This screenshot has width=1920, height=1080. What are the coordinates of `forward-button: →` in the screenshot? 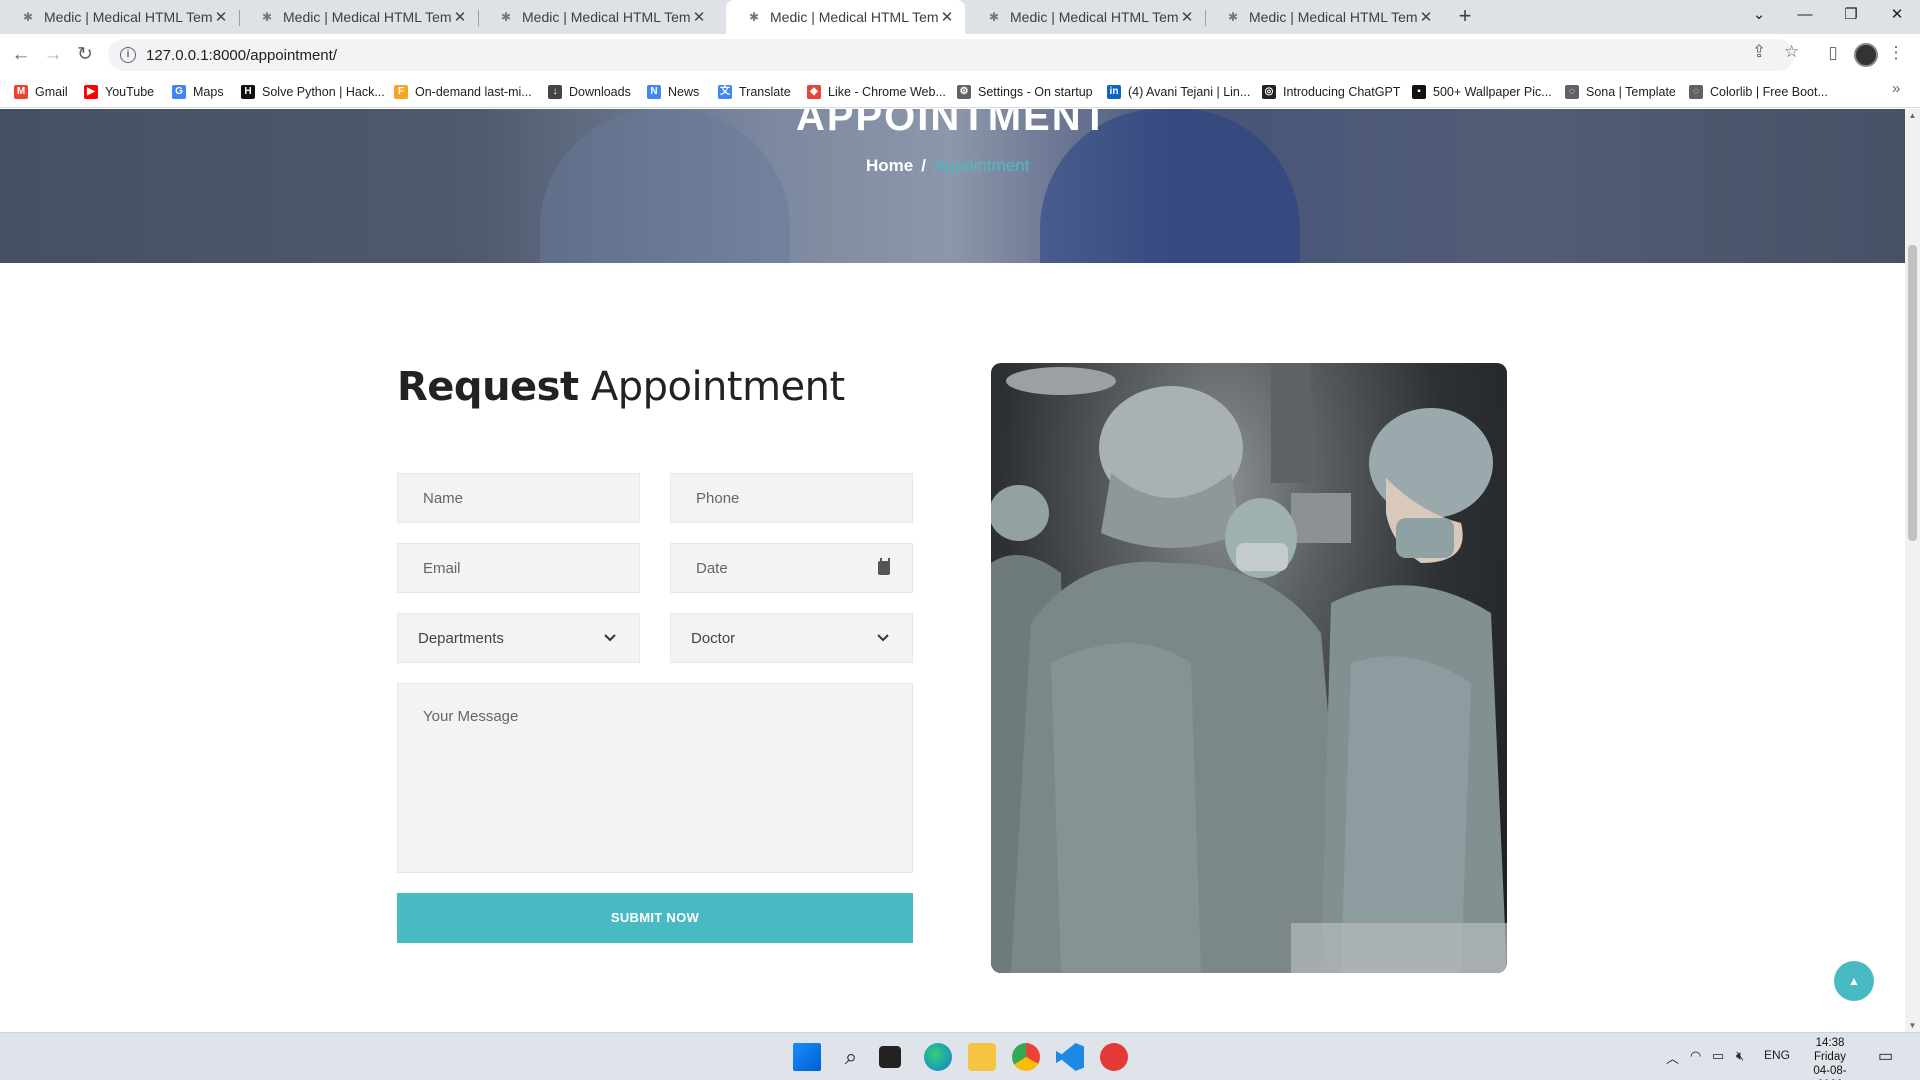 It's located at (53, 55).